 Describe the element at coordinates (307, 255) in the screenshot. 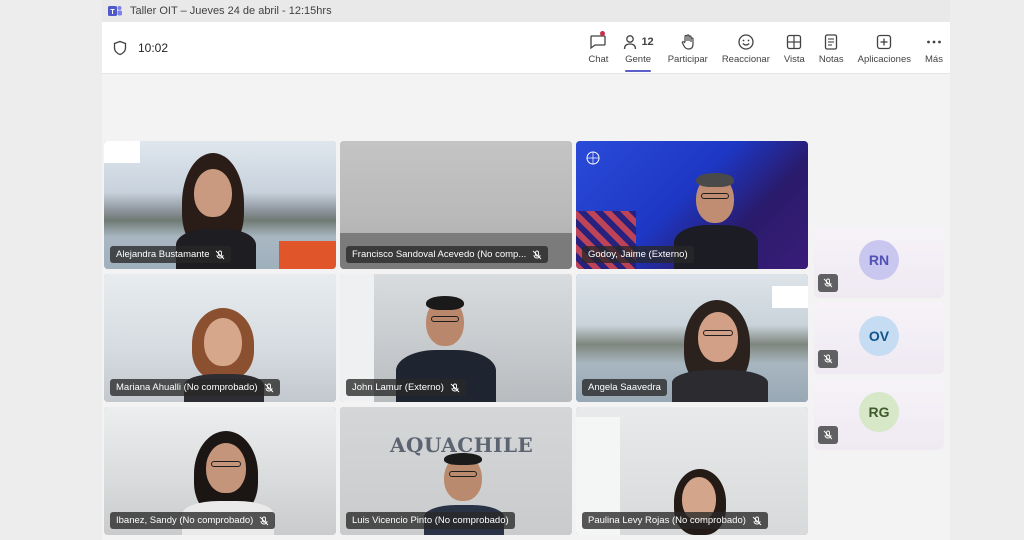

I see `banner-strip` at that location.